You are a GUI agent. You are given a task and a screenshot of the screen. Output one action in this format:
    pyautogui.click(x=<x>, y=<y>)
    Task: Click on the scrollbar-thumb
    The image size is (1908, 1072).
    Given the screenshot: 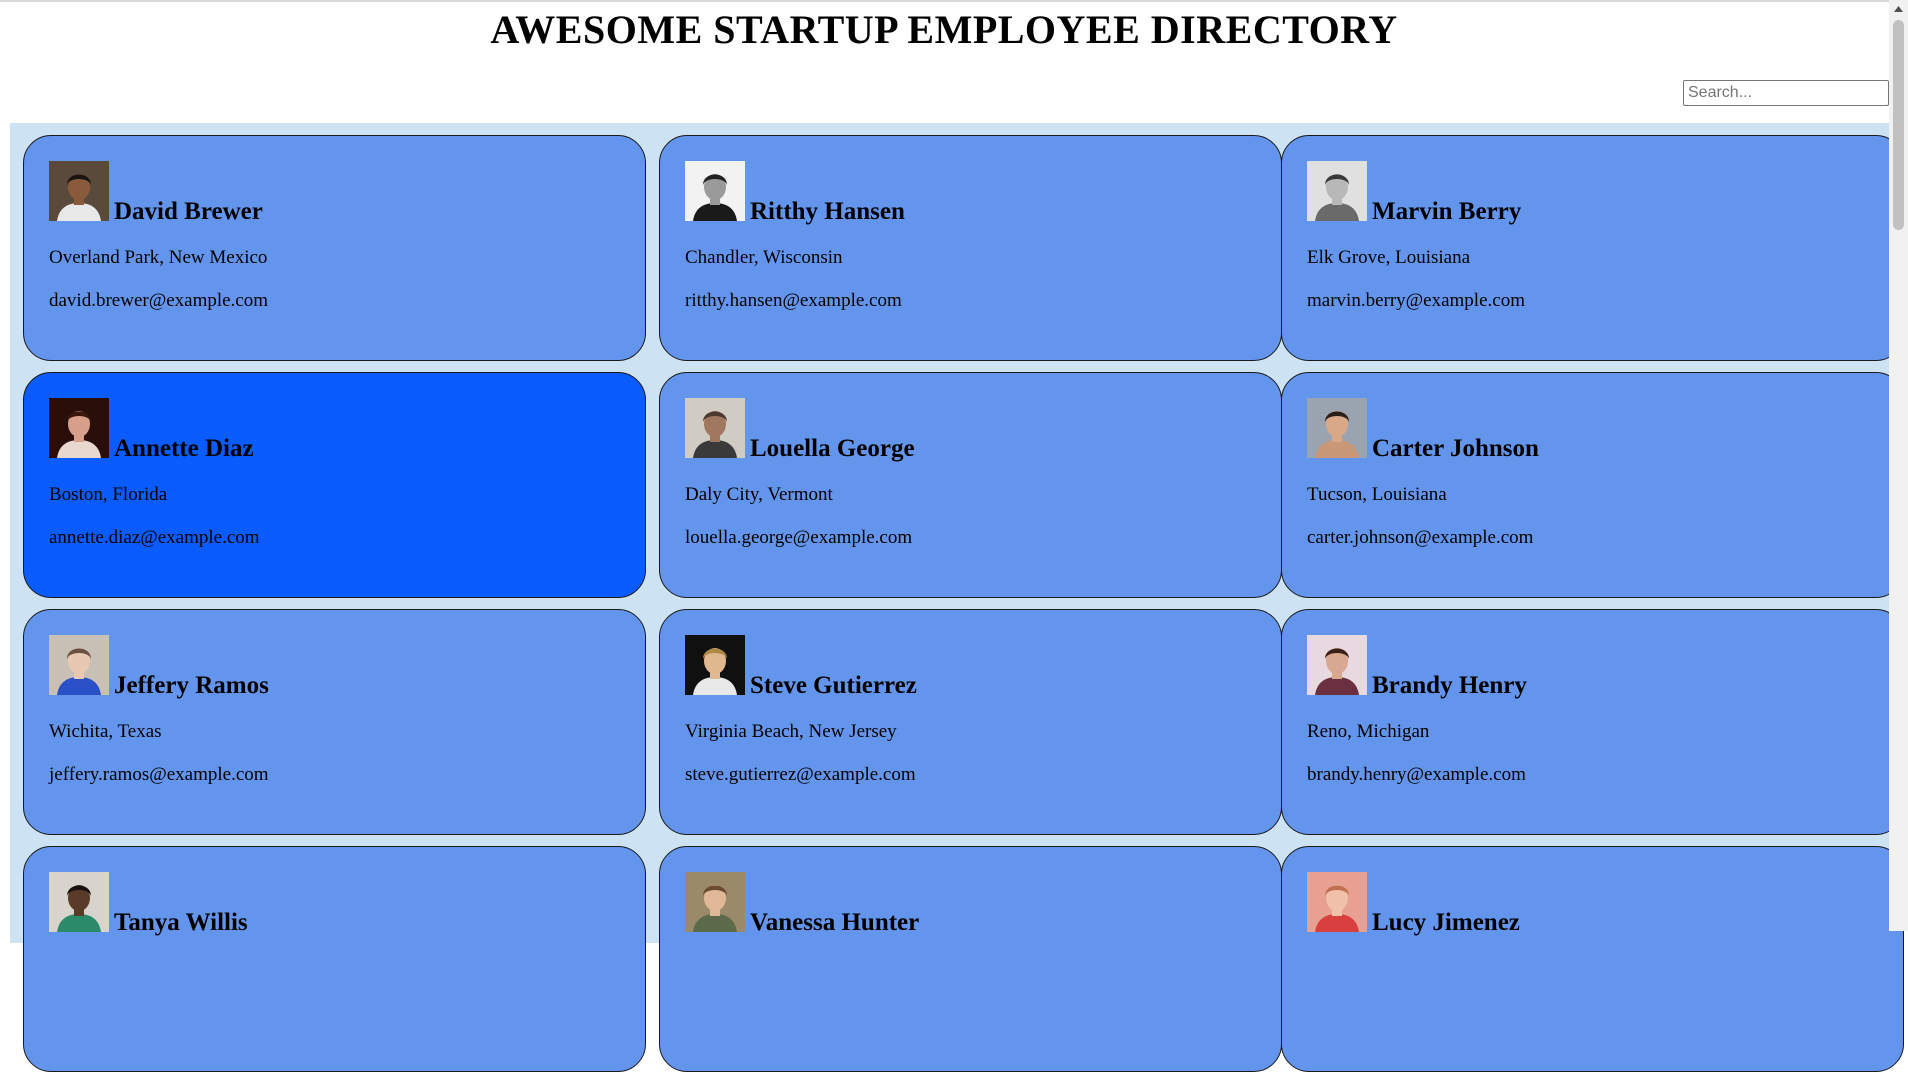 What is the action you would take?
    pyautogui.click(x=1898, y=125)
    